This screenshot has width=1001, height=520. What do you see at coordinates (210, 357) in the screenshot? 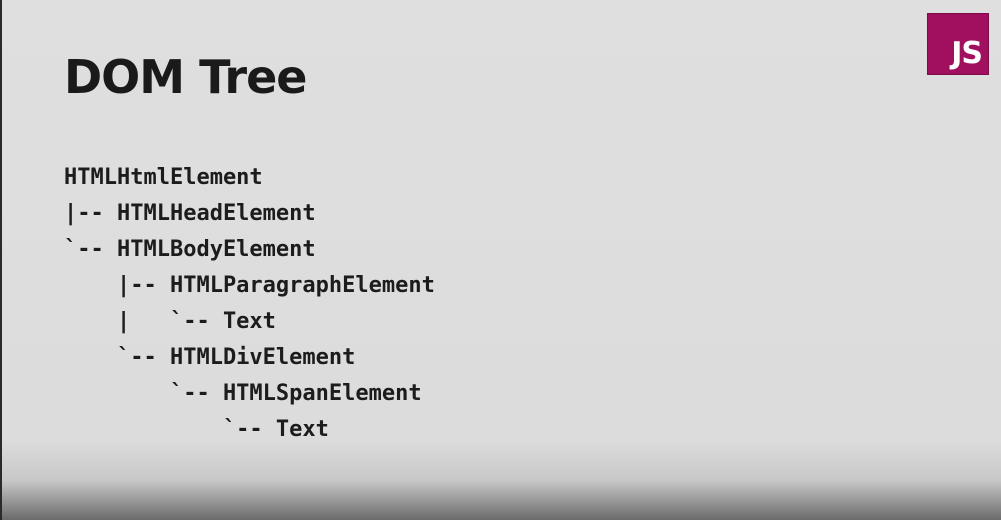
I see `tree-line-div: `-- HTMLDivElement` at bounding box center [210, 357].